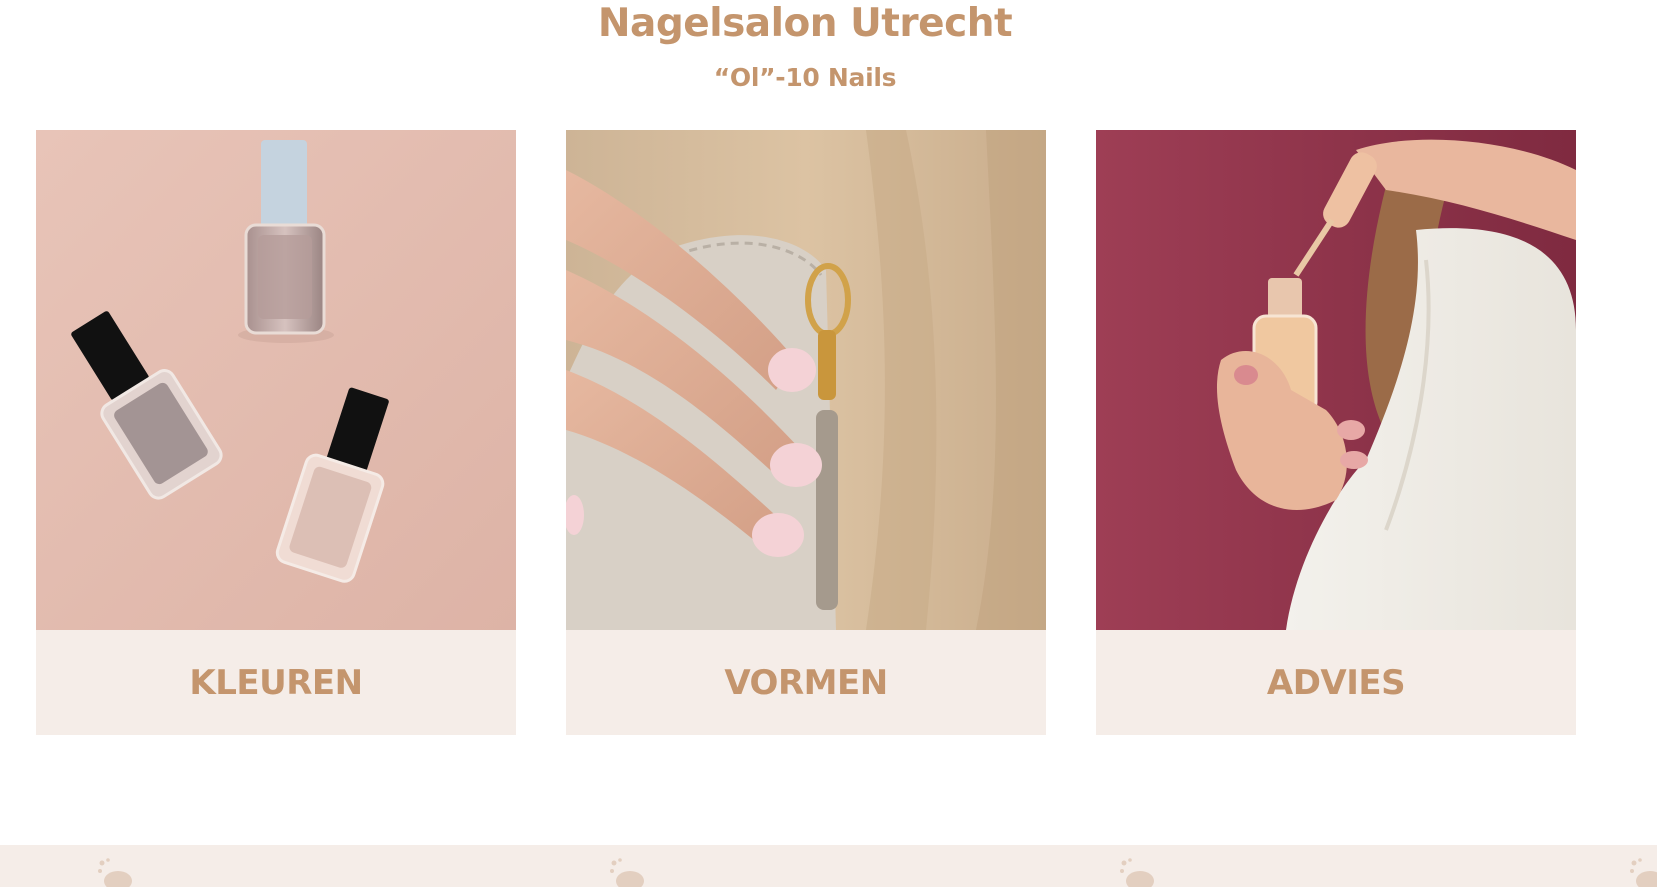  Describe the element at coordinates (805, 23) in the screenshot. I see `page-title: Nagelsalon Utrecht` at that location.